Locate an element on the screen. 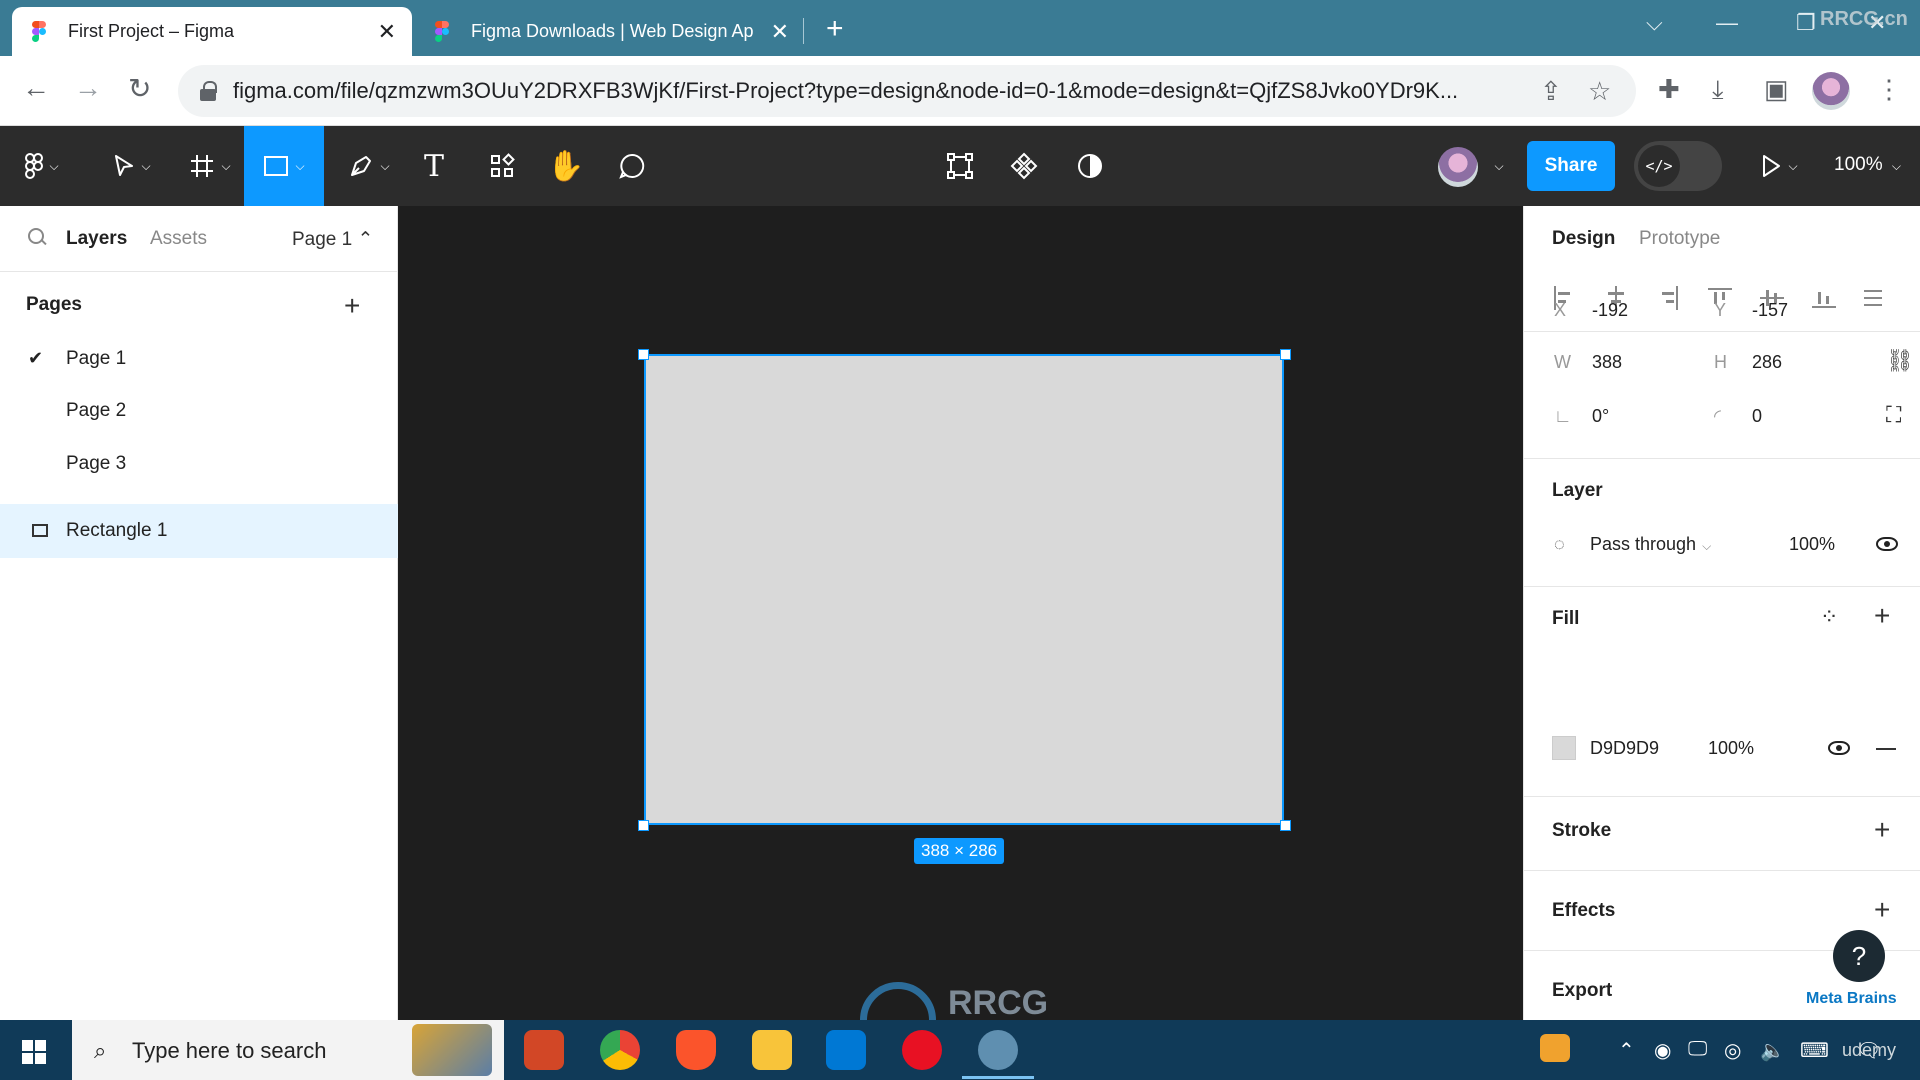 This screenshot has height=1080, width=1920. bookmark-star-icon: ☆ is located at coordinates (1599, 91).